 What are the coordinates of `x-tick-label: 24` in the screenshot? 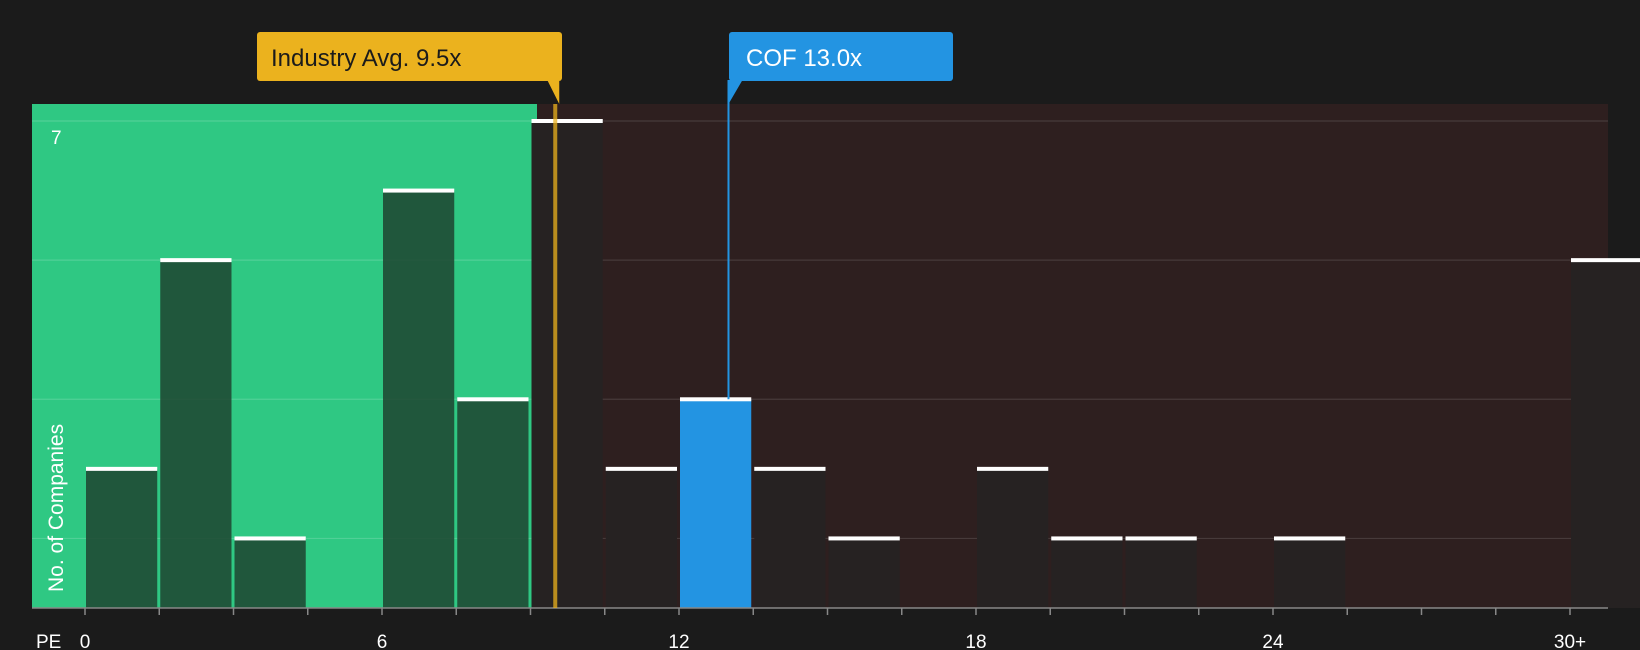 It's located at (1273, 641).